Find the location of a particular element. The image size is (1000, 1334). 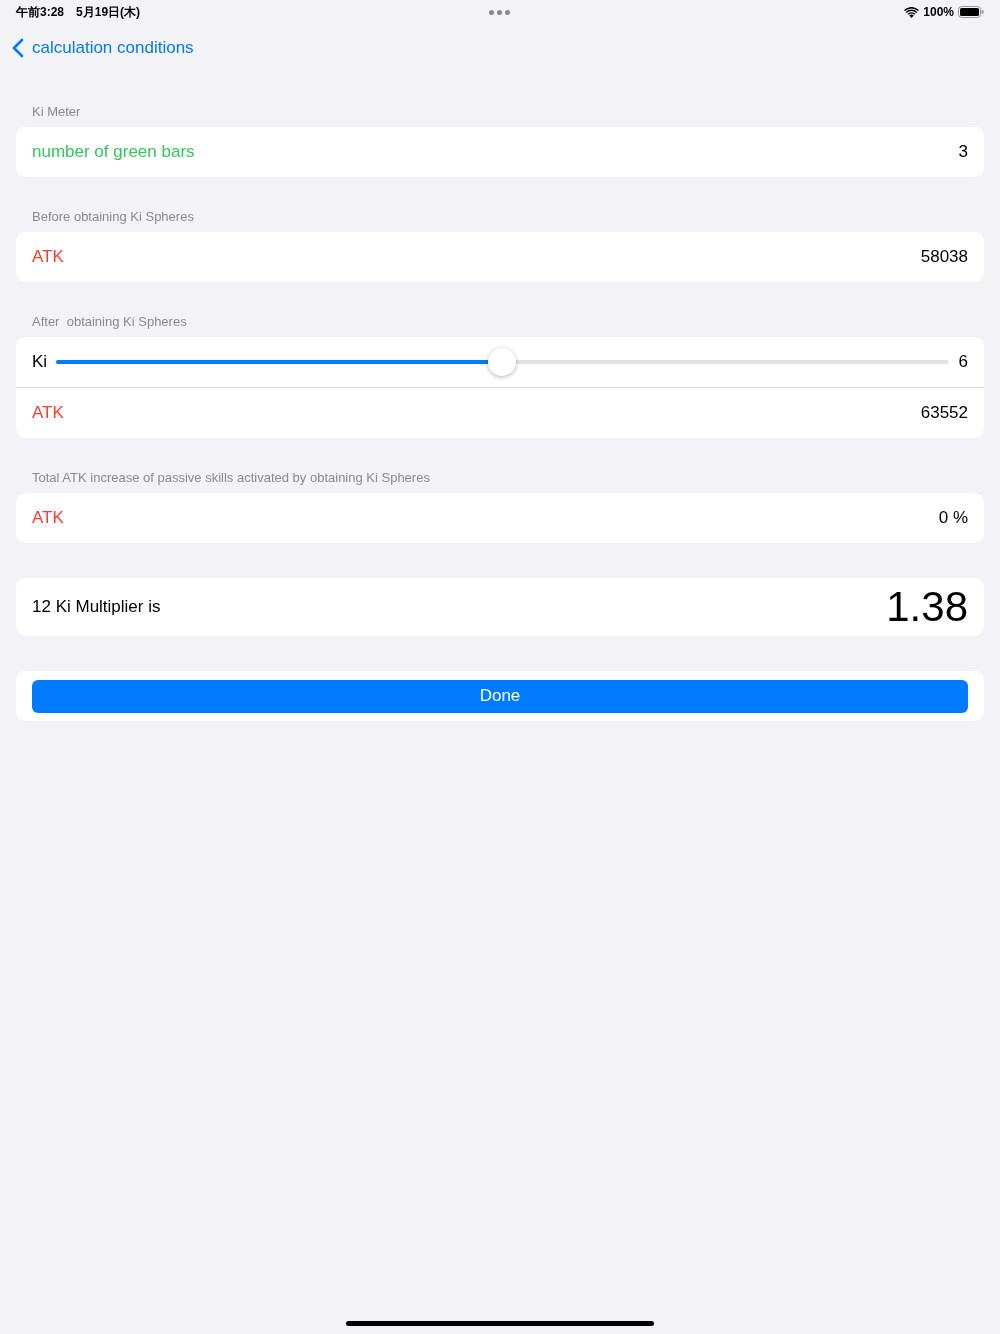

done-button: Done is located at coordinates (500, 696).